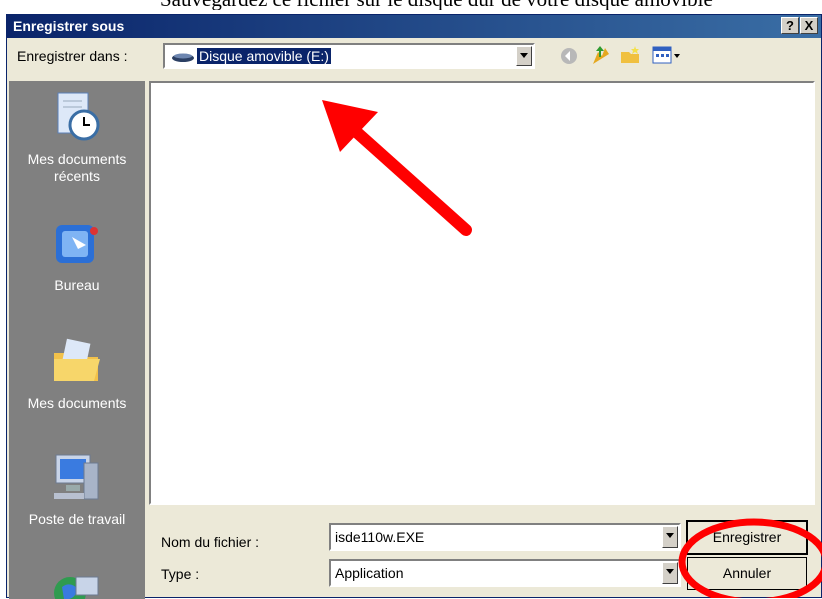 The height and width of the screenshot is (599, 822). I want to click on red-circle-annotation, so click(750, 558).